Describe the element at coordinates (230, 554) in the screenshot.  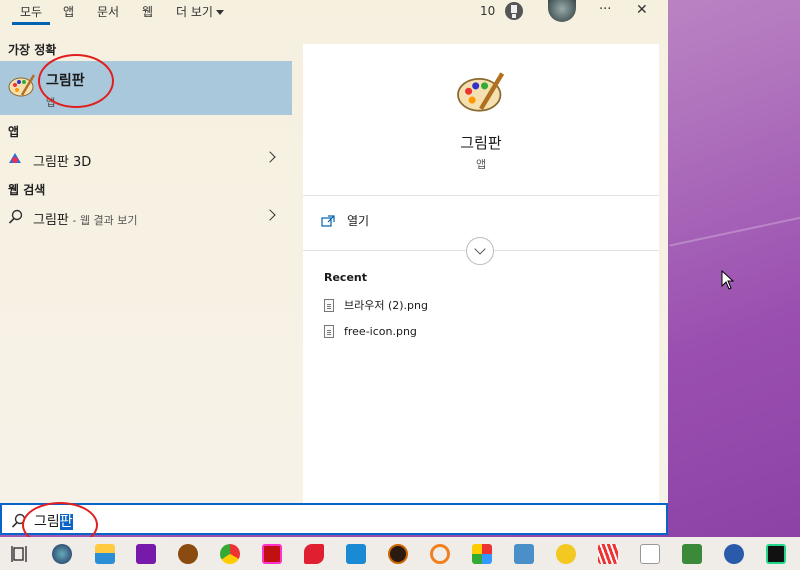
I see `chrome-icon` at that location.